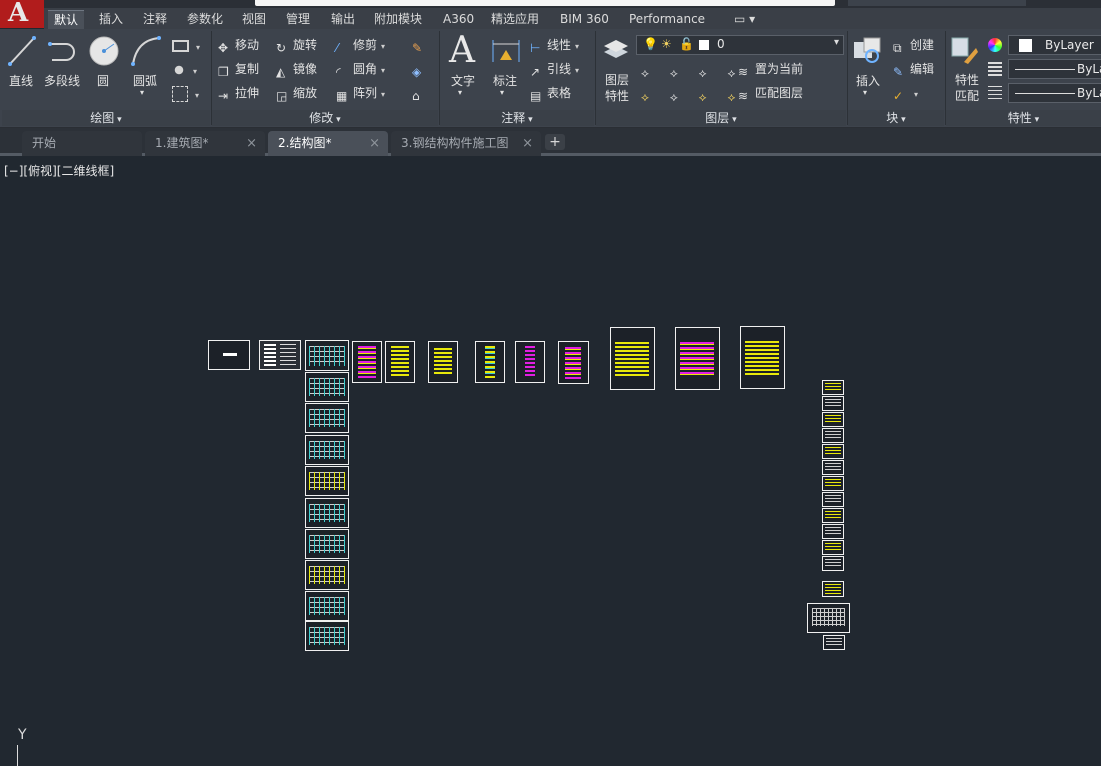 The height and width of the screenshot is (766, 1101). What do you see at coordinates (555, 142) in the screenshot?
I see `new-tab-plus-icon: +` at bounding box center [555, 142].